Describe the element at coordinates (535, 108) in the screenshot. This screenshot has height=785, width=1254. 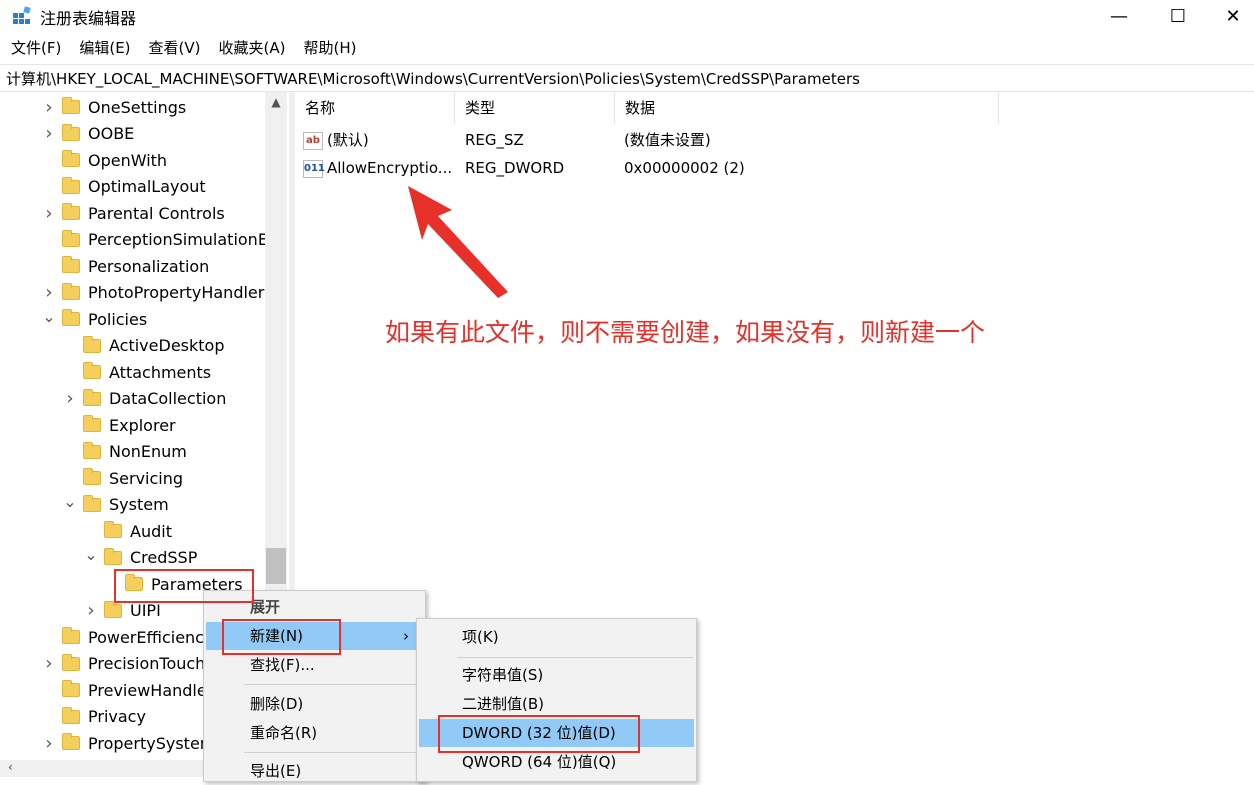
I see `column-header-type: 类型` at that location.